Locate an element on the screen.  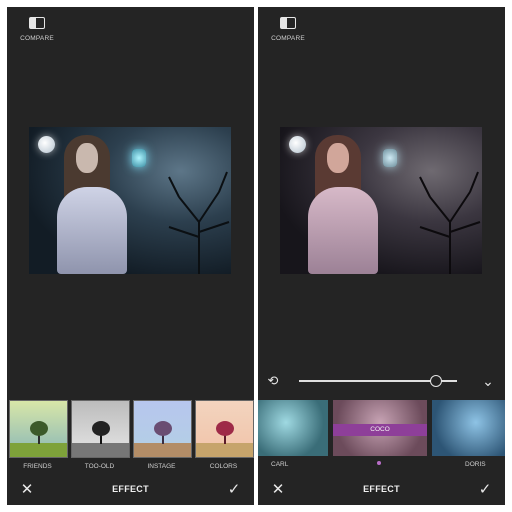
effect-thumb-carl is located at coordinates (293, 428).